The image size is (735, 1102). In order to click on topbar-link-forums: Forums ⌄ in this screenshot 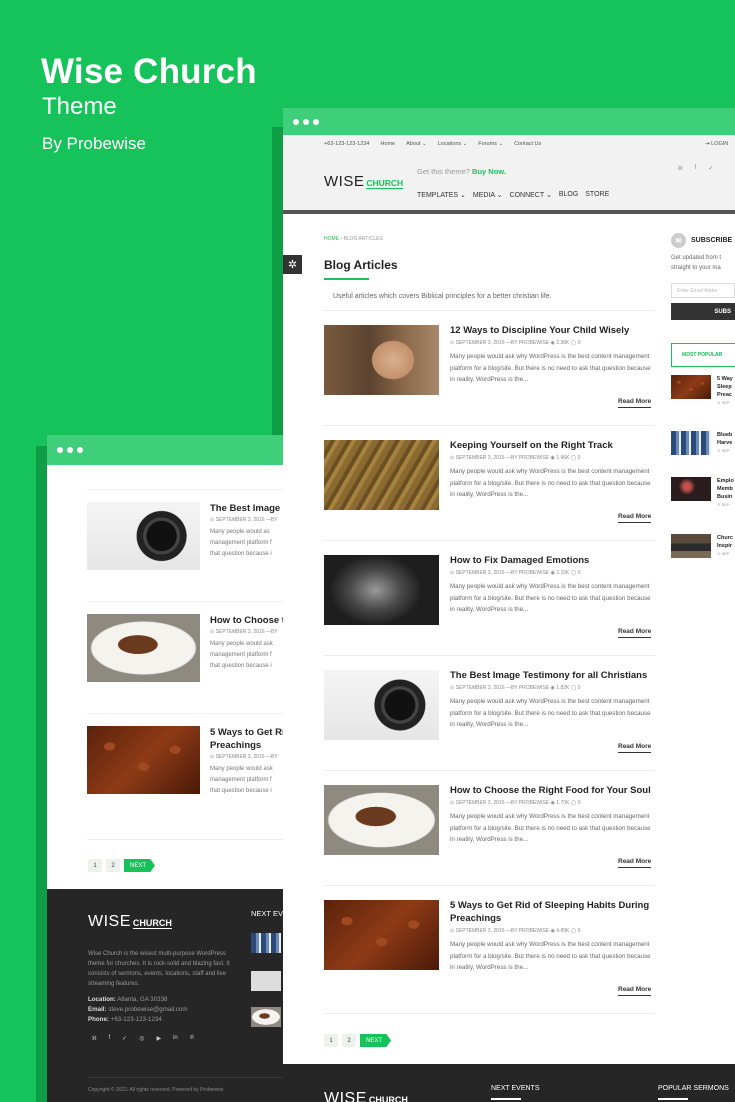, I will do `click(490, 144)`.